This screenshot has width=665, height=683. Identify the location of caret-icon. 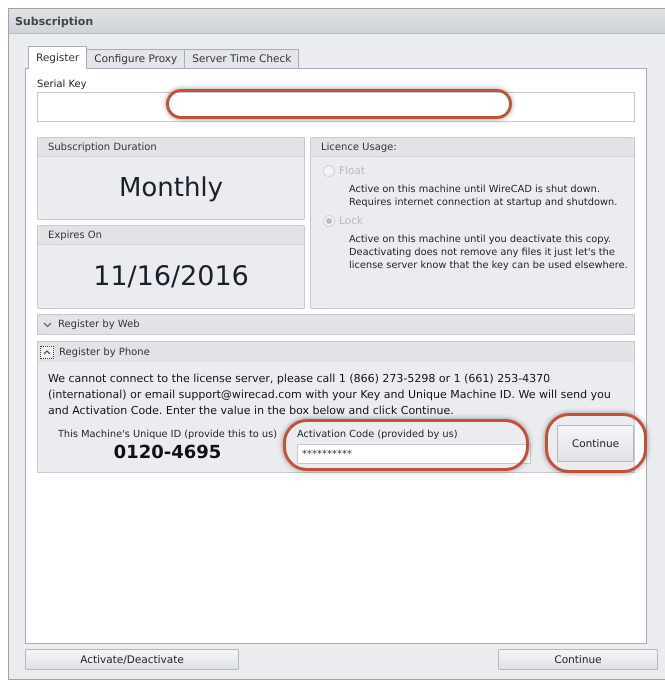
(47, 352).